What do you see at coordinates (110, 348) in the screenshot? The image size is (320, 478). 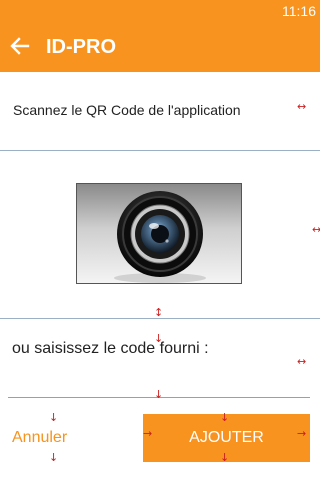 I see `code-entry-label: ou saisissez le code fourni :` at bounding box center [110, 348].